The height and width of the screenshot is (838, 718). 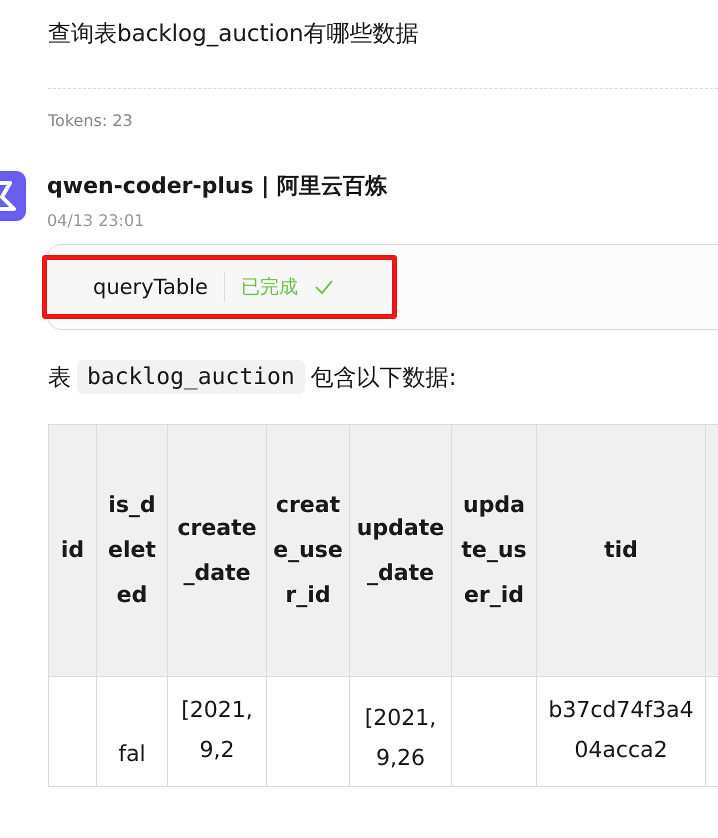 I want to click on question-text: 查询表backlog_auction有哪些数据, so click(x=233, y=34).